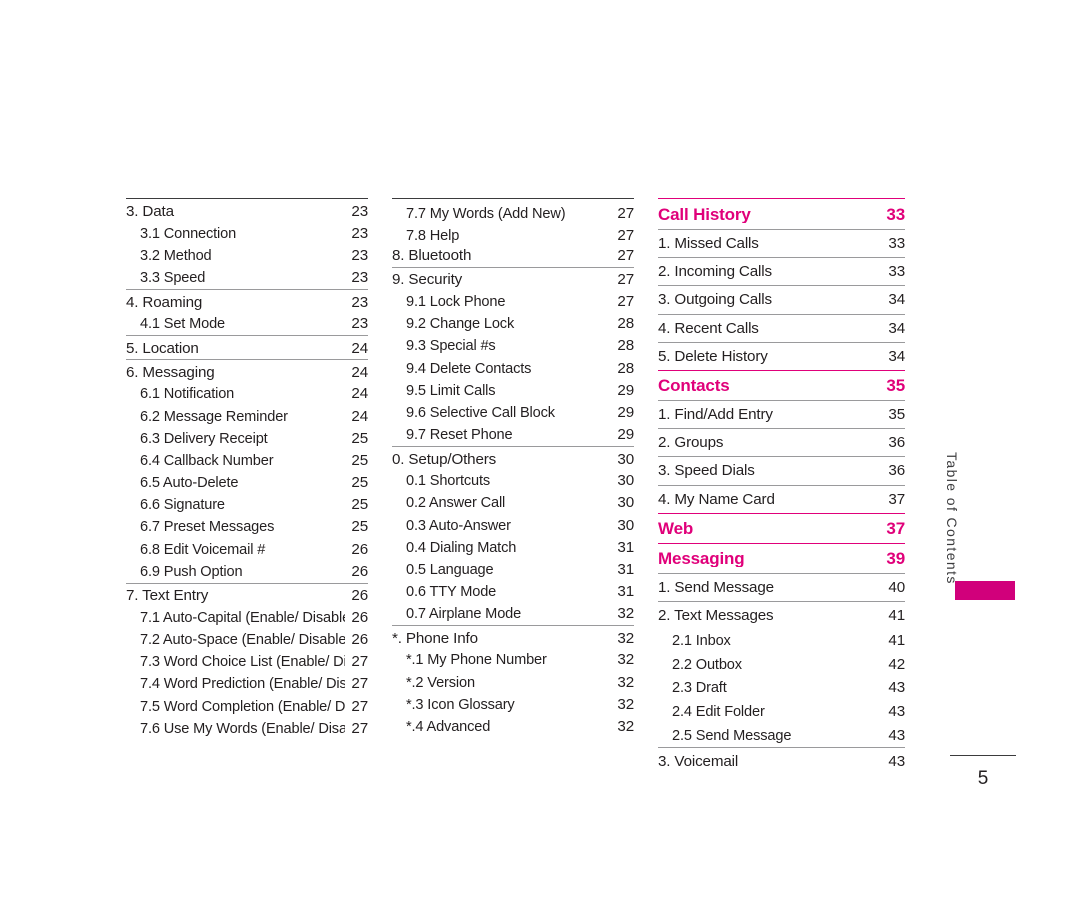 The height and width of the screenshot is (914, 1080). Describe the element at coordinates (513, 236) in the screenshot. I see `toc-entry: 7.8 Help 27` at that location.